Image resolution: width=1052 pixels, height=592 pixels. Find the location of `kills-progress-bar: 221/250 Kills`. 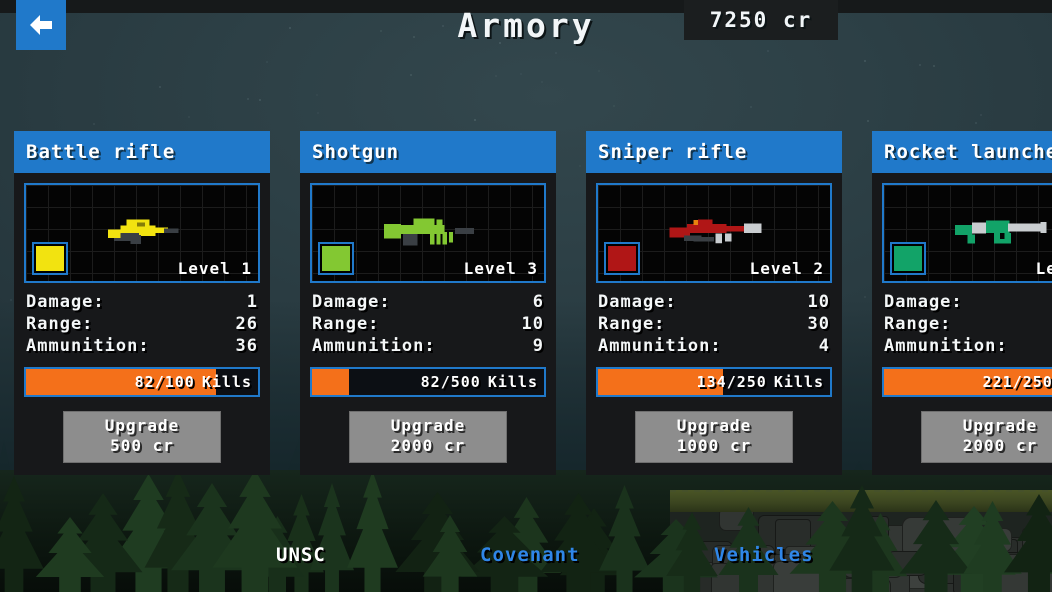

kills-progress-bar: 221/250 Kills is located at coordinates (967, 382).